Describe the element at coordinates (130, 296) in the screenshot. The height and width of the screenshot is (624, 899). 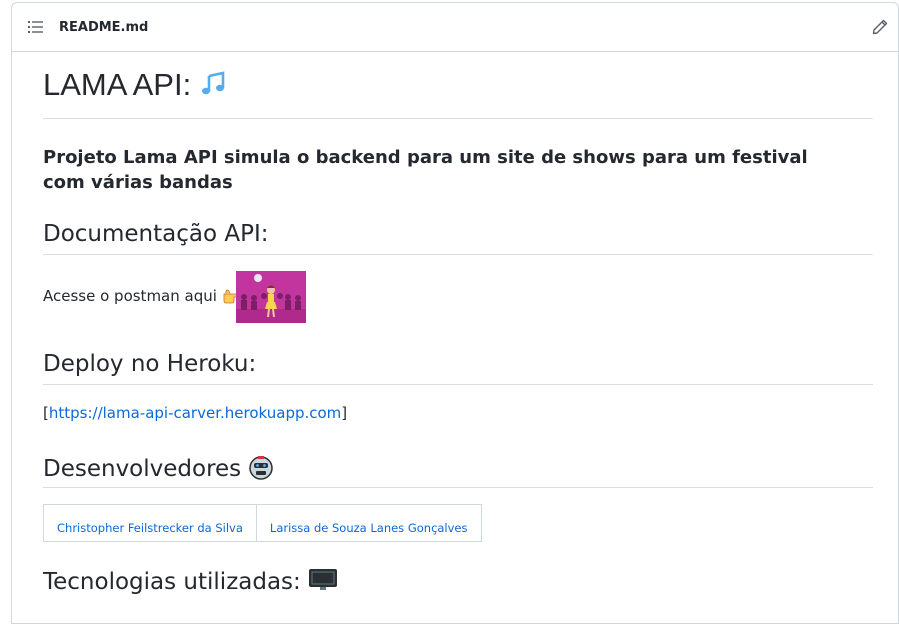
I see `docs-text: Acesse o postman aqui` at that location.